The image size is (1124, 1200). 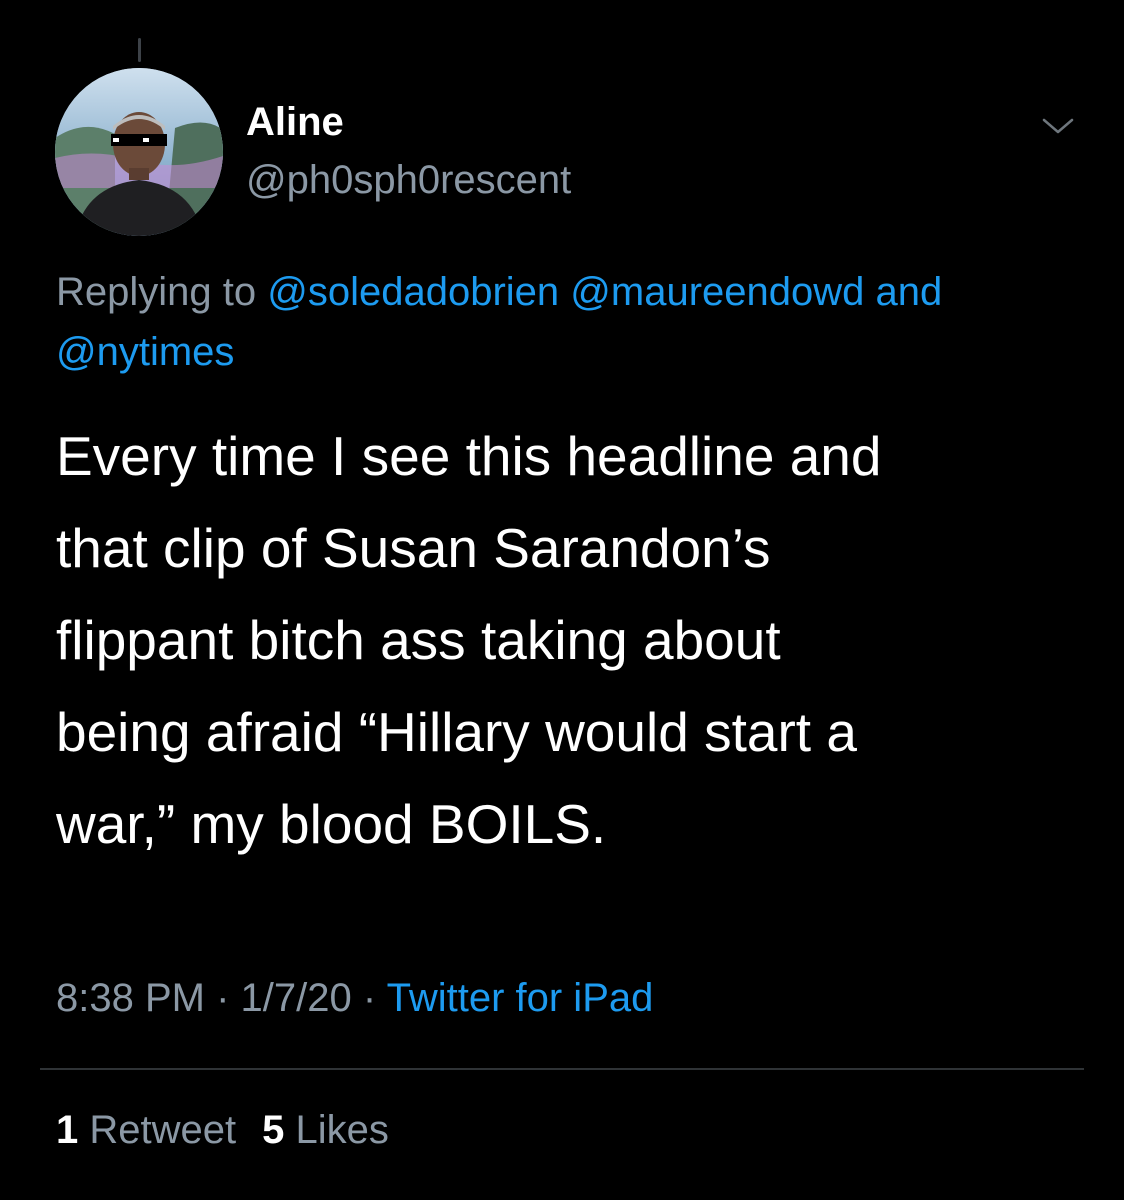 I want to click on tweet-text-line: flippant bitch ass taking about, so click(x=418, y=640).